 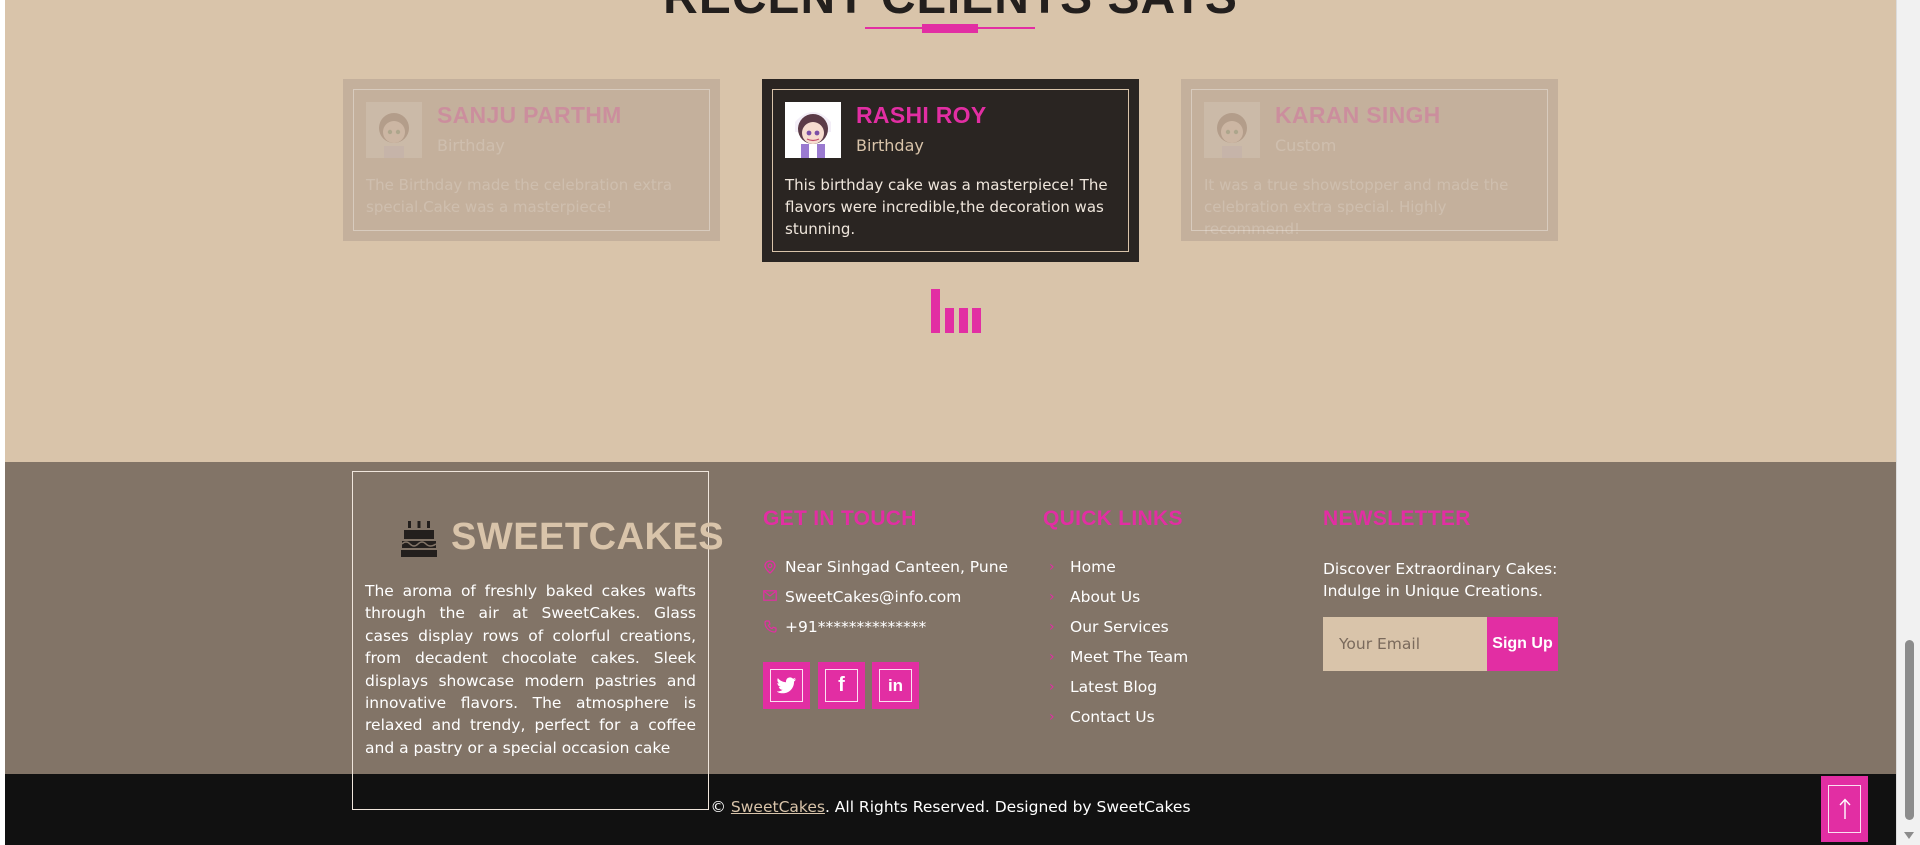 I want to click on twitter-icon, so click(x=786, y=685).